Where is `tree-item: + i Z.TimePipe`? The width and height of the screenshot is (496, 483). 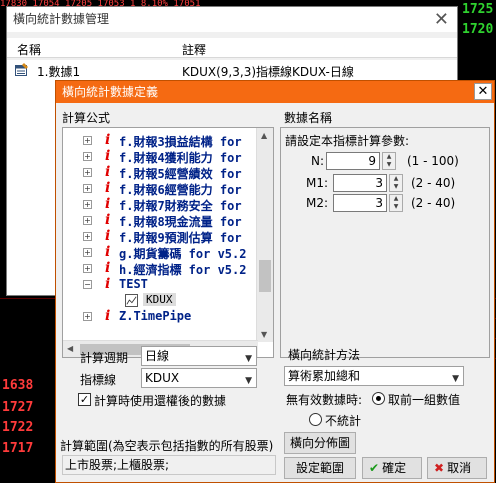
tree-item: + i Z.TimePipe is located at coordinates (163, 316).